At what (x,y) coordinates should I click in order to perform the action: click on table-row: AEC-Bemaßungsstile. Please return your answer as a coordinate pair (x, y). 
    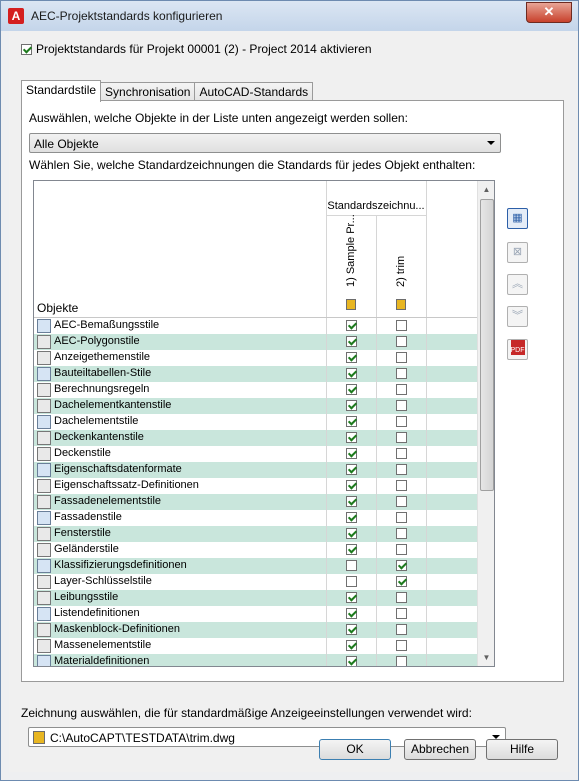
    Looking at the image, I should click on (255, 326).